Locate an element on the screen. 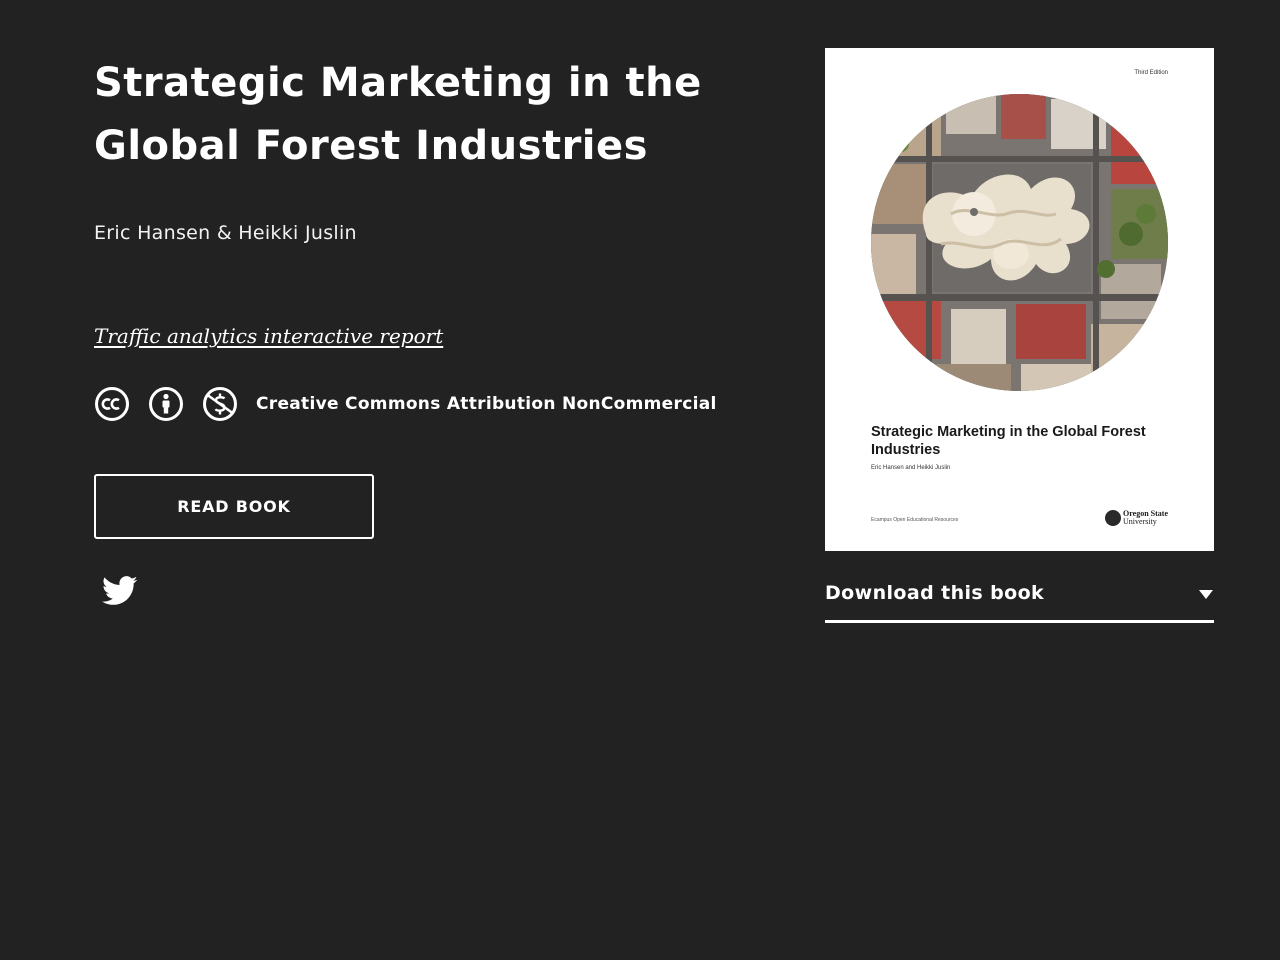 The image size is (1280, 960). caret-down-icon is located at coordinates (1206, 592).